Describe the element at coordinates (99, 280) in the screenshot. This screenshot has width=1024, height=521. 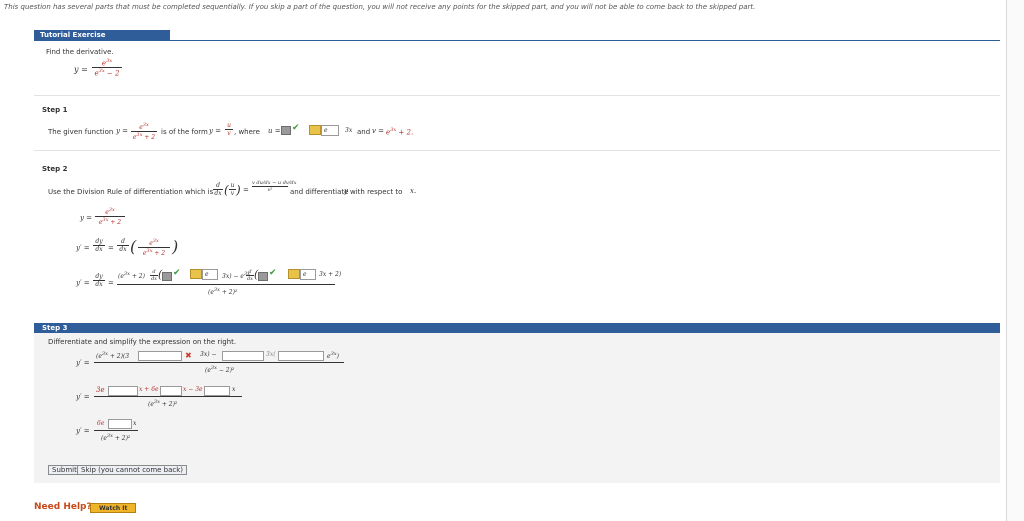
I see `s2-line3-dydx: dy dx` at that location.